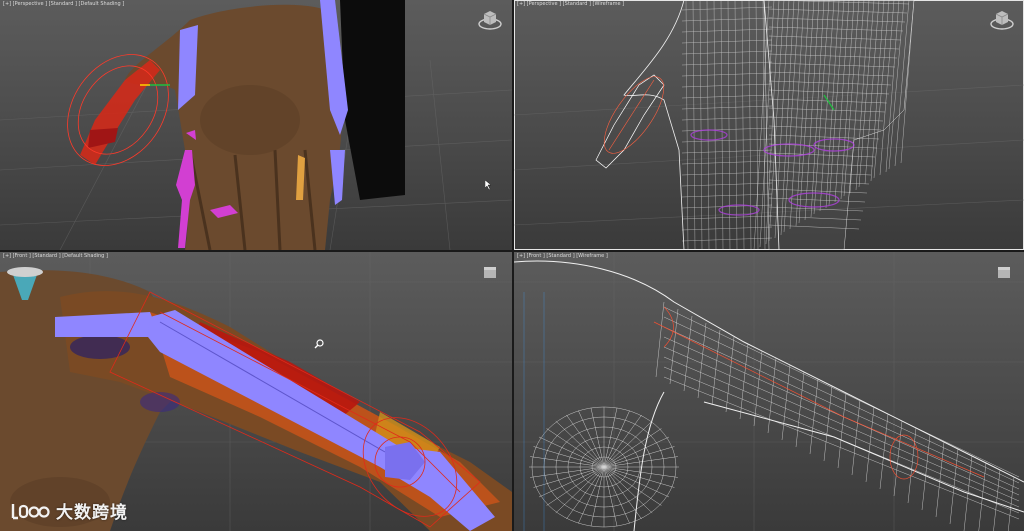 The height and width of the screenshot is (531, 1024). I want to click on watermark-text: 大数跨境, so click(92, 513).